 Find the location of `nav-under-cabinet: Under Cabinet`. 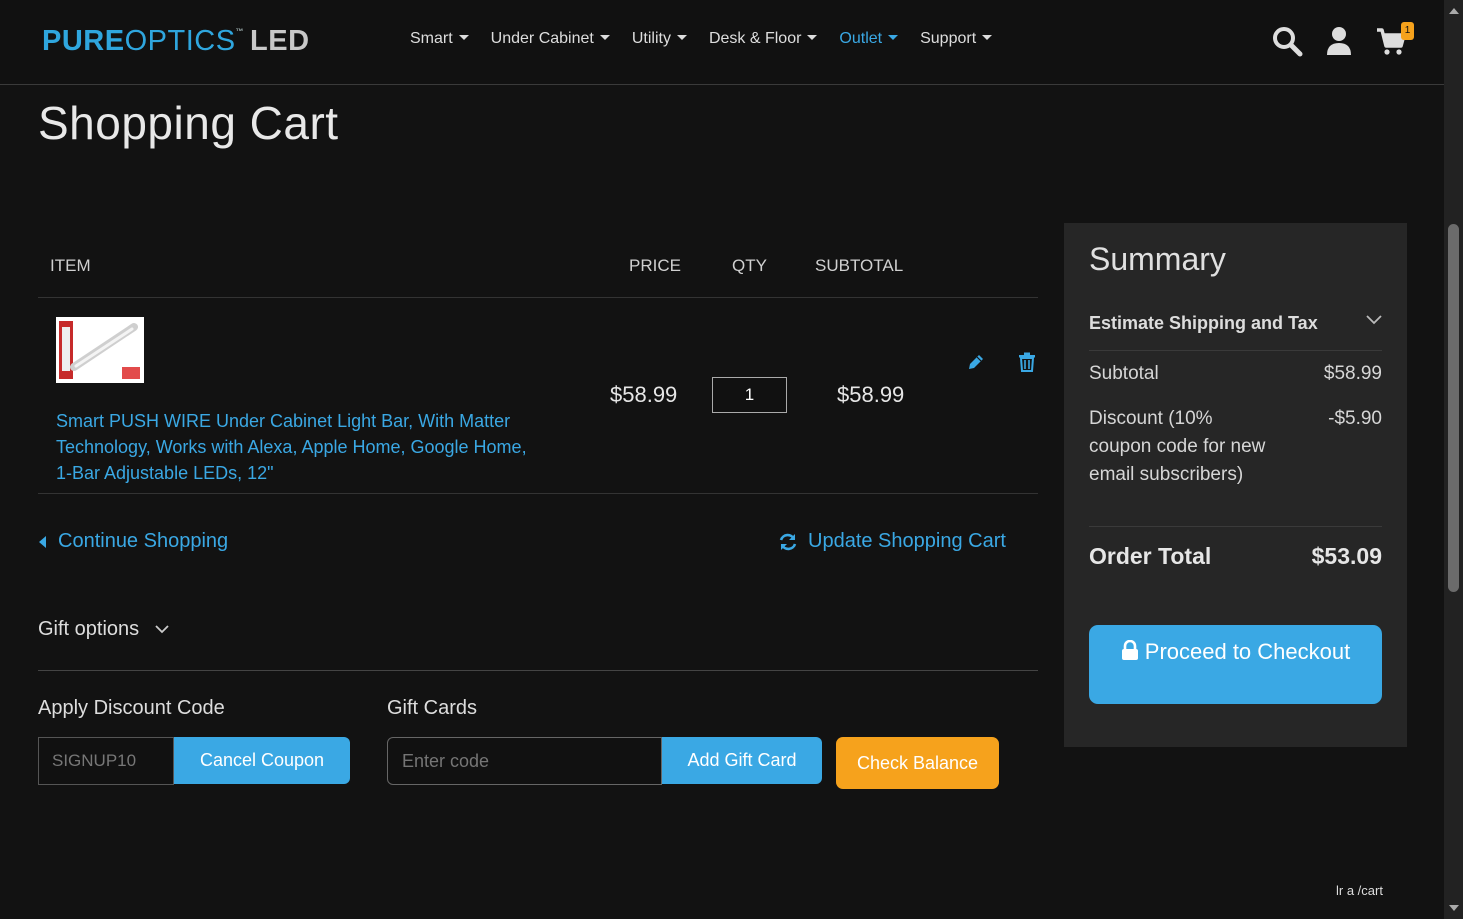

nav-under-cabinet: Under Cabinet is located at coordinates (550, 39).